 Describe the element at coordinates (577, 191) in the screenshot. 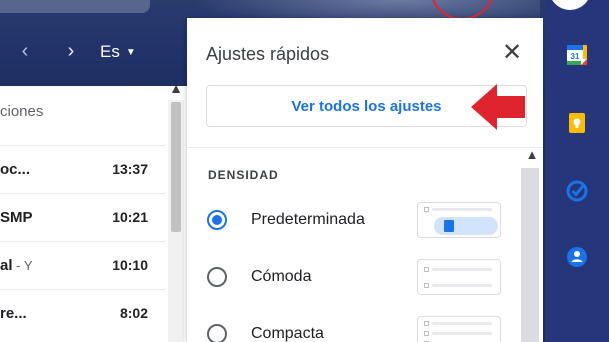

I see `tasks-icon` at that location.